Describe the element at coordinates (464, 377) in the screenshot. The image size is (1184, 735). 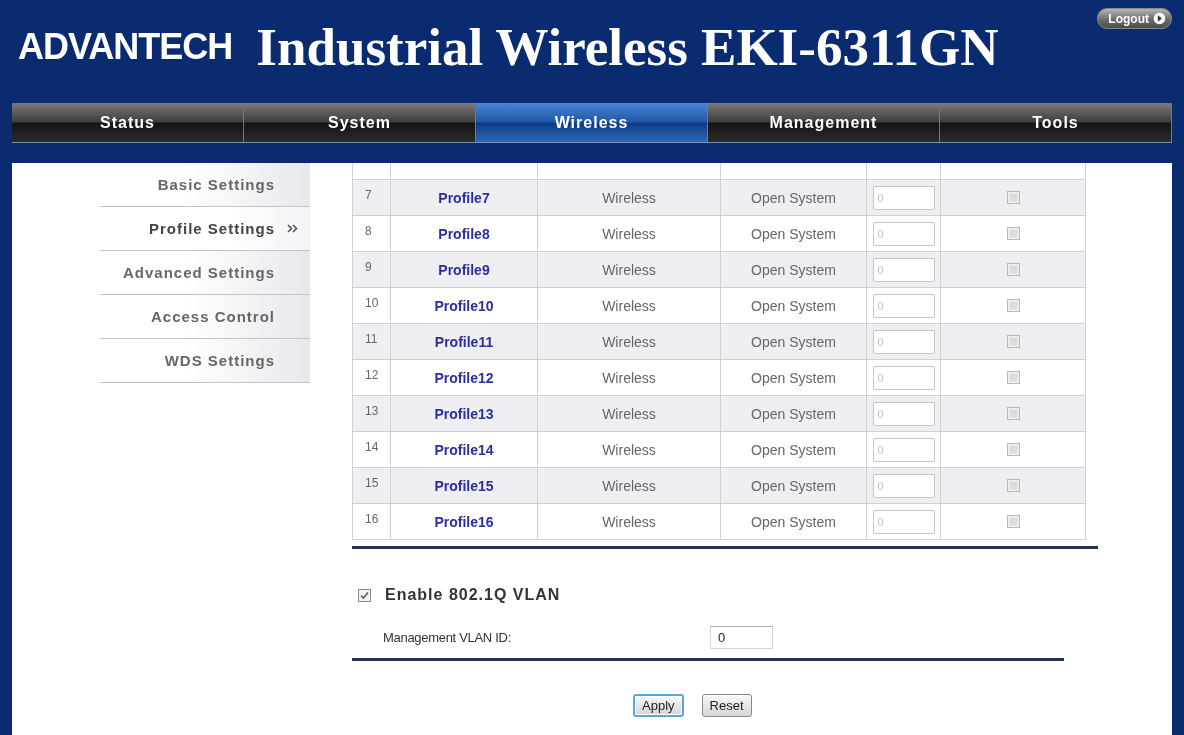
I see `profile-link: Profile12` at that location.